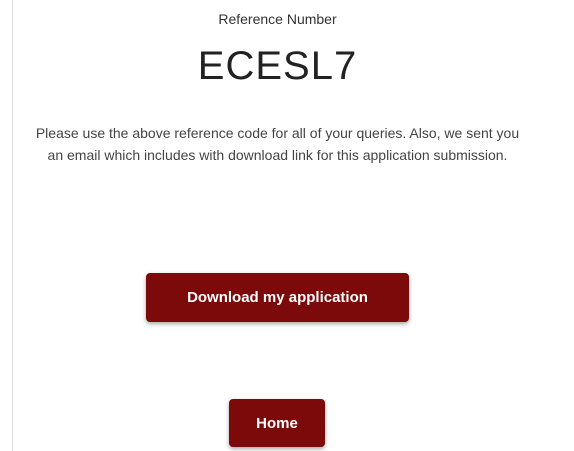 Image resolution: width=574 pixels, height=451 pixels. Describe the element at coordinates (277, 423) in the screenshot. I see `home-button: Home` at that location.